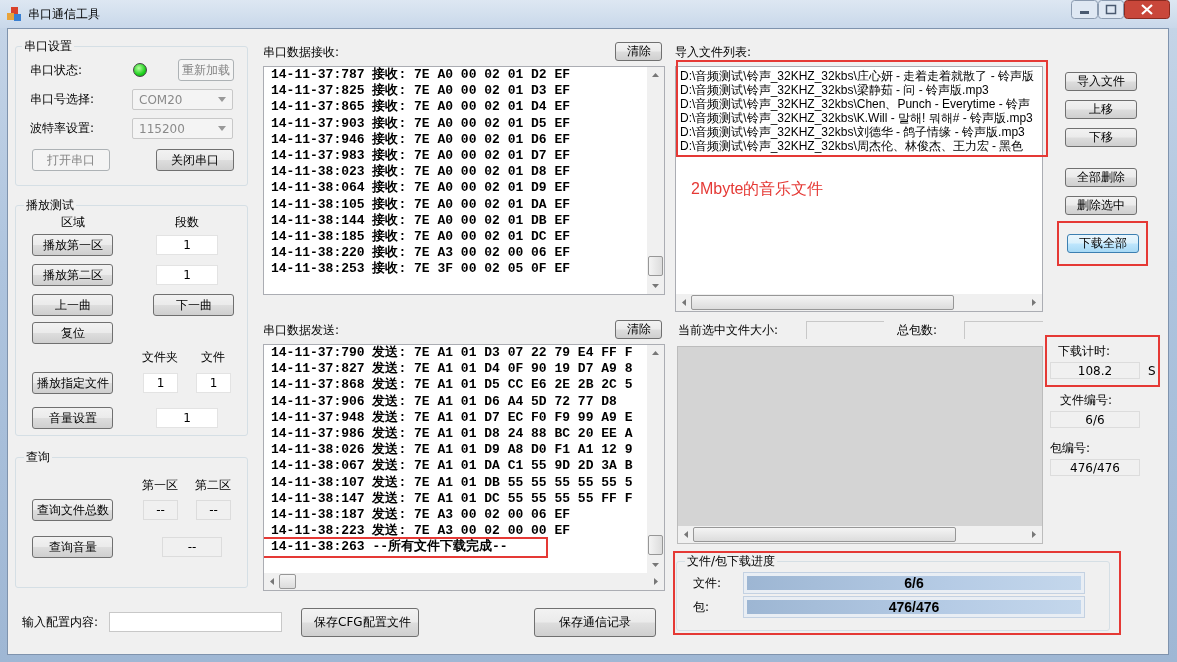  Describe the element at coordinates (595, 622) in the screenshot. I see `save-log-button: 保存通信记录` at that location.